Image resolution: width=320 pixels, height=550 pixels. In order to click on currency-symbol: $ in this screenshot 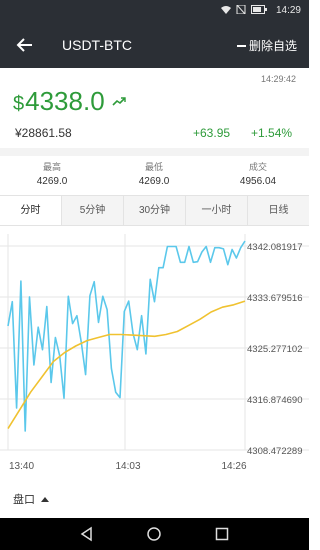, I will do `click(19, 104)`.